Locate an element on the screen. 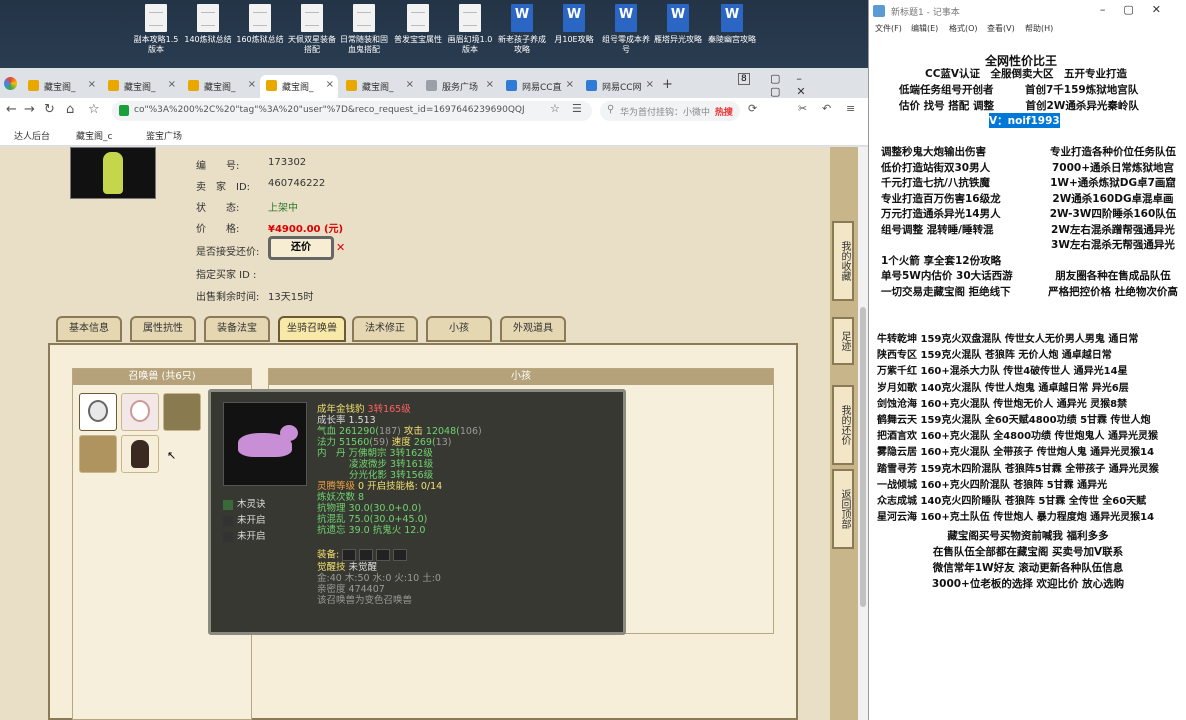 The width and height of the screenshot is (1186, 720). menu-view: 查看(V) is located at coordinates (1001, 28).